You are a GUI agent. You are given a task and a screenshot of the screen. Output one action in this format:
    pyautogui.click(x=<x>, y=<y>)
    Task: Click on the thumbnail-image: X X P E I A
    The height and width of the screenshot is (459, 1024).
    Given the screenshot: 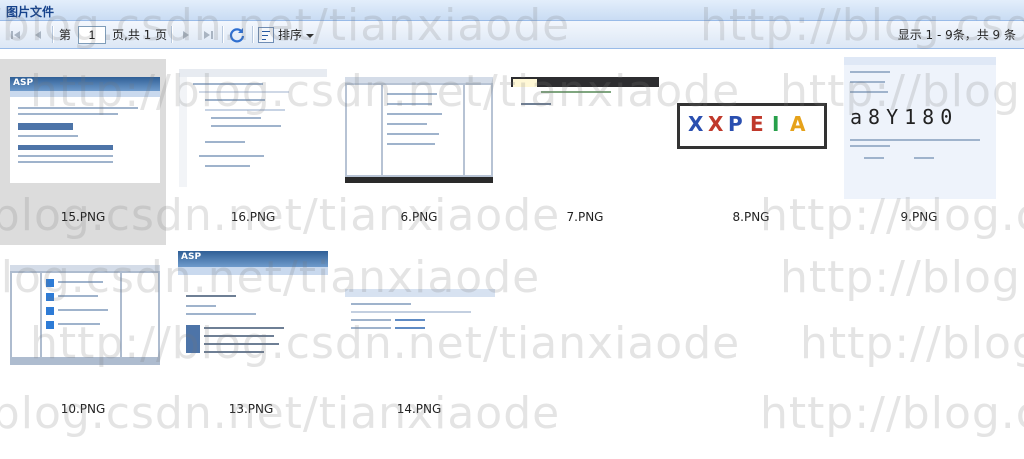 What is the action you would take?
    pyautogui.click(x=752, y=126)
    